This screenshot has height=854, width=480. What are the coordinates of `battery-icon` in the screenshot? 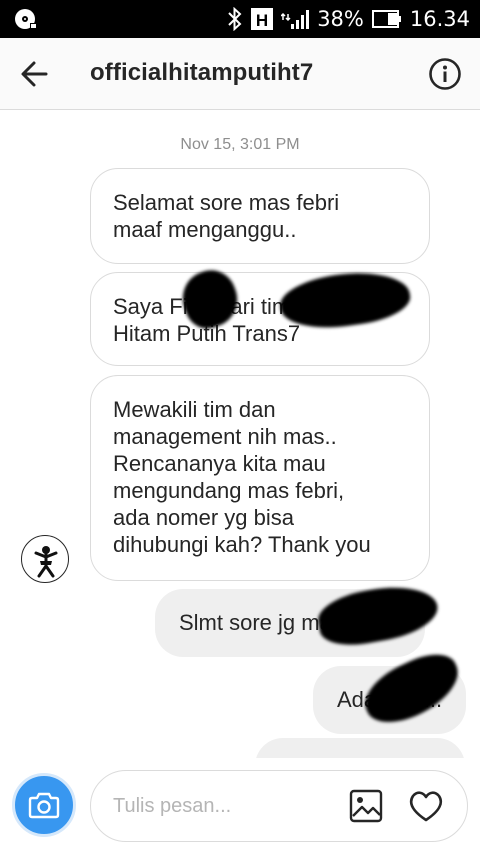 It's located at (386, 19).